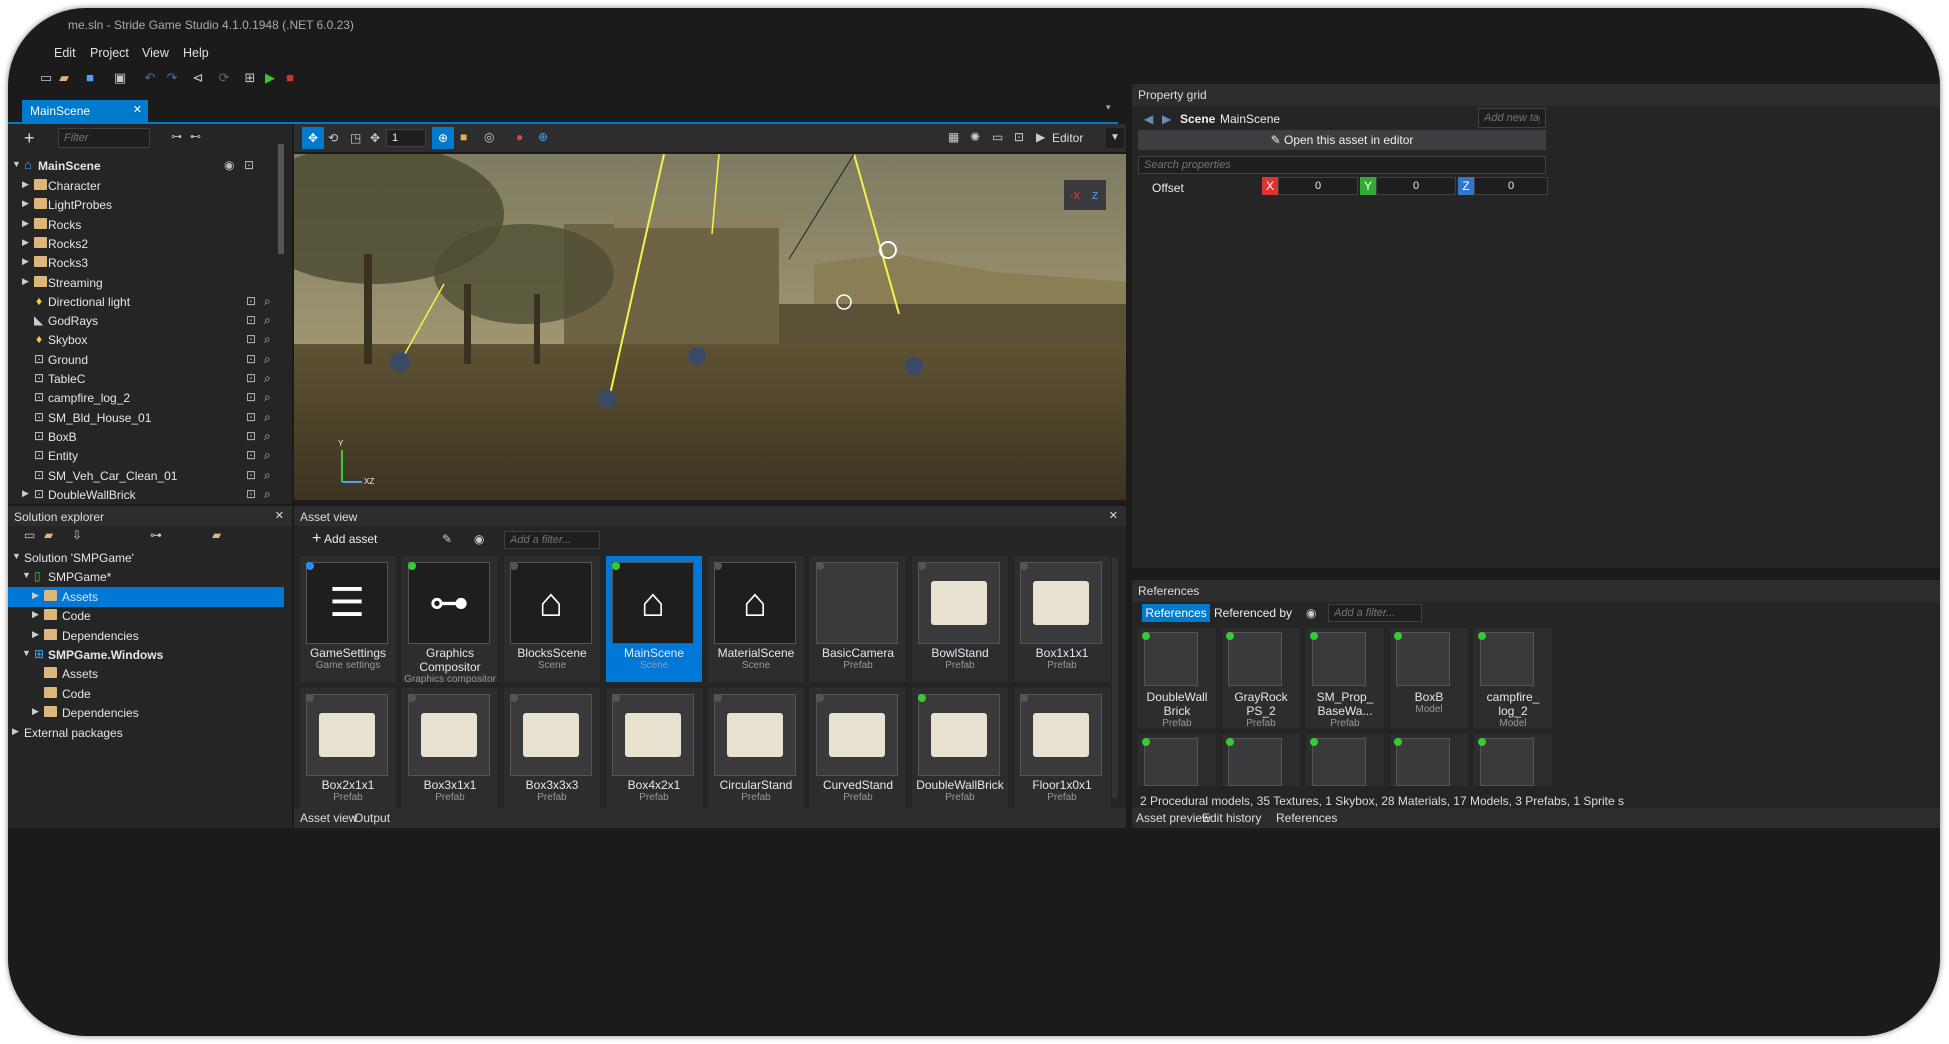 Image resolution: width=1949 pixels, height=1044 pixels. Describe the element at coordinates (1166, 119) in the screenshot. I see `forward-icon: ▶` at that location.